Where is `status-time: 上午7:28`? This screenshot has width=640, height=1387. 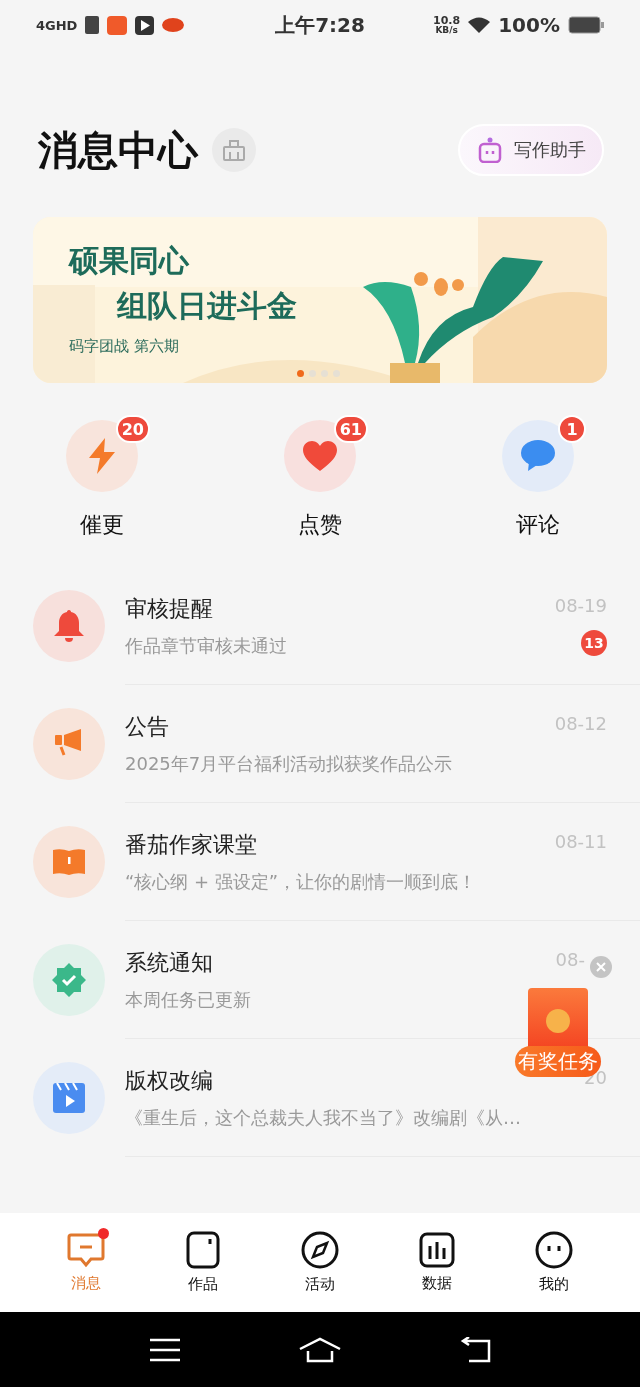
status-time: 上午7:28 is located at coordinates (320, 25).